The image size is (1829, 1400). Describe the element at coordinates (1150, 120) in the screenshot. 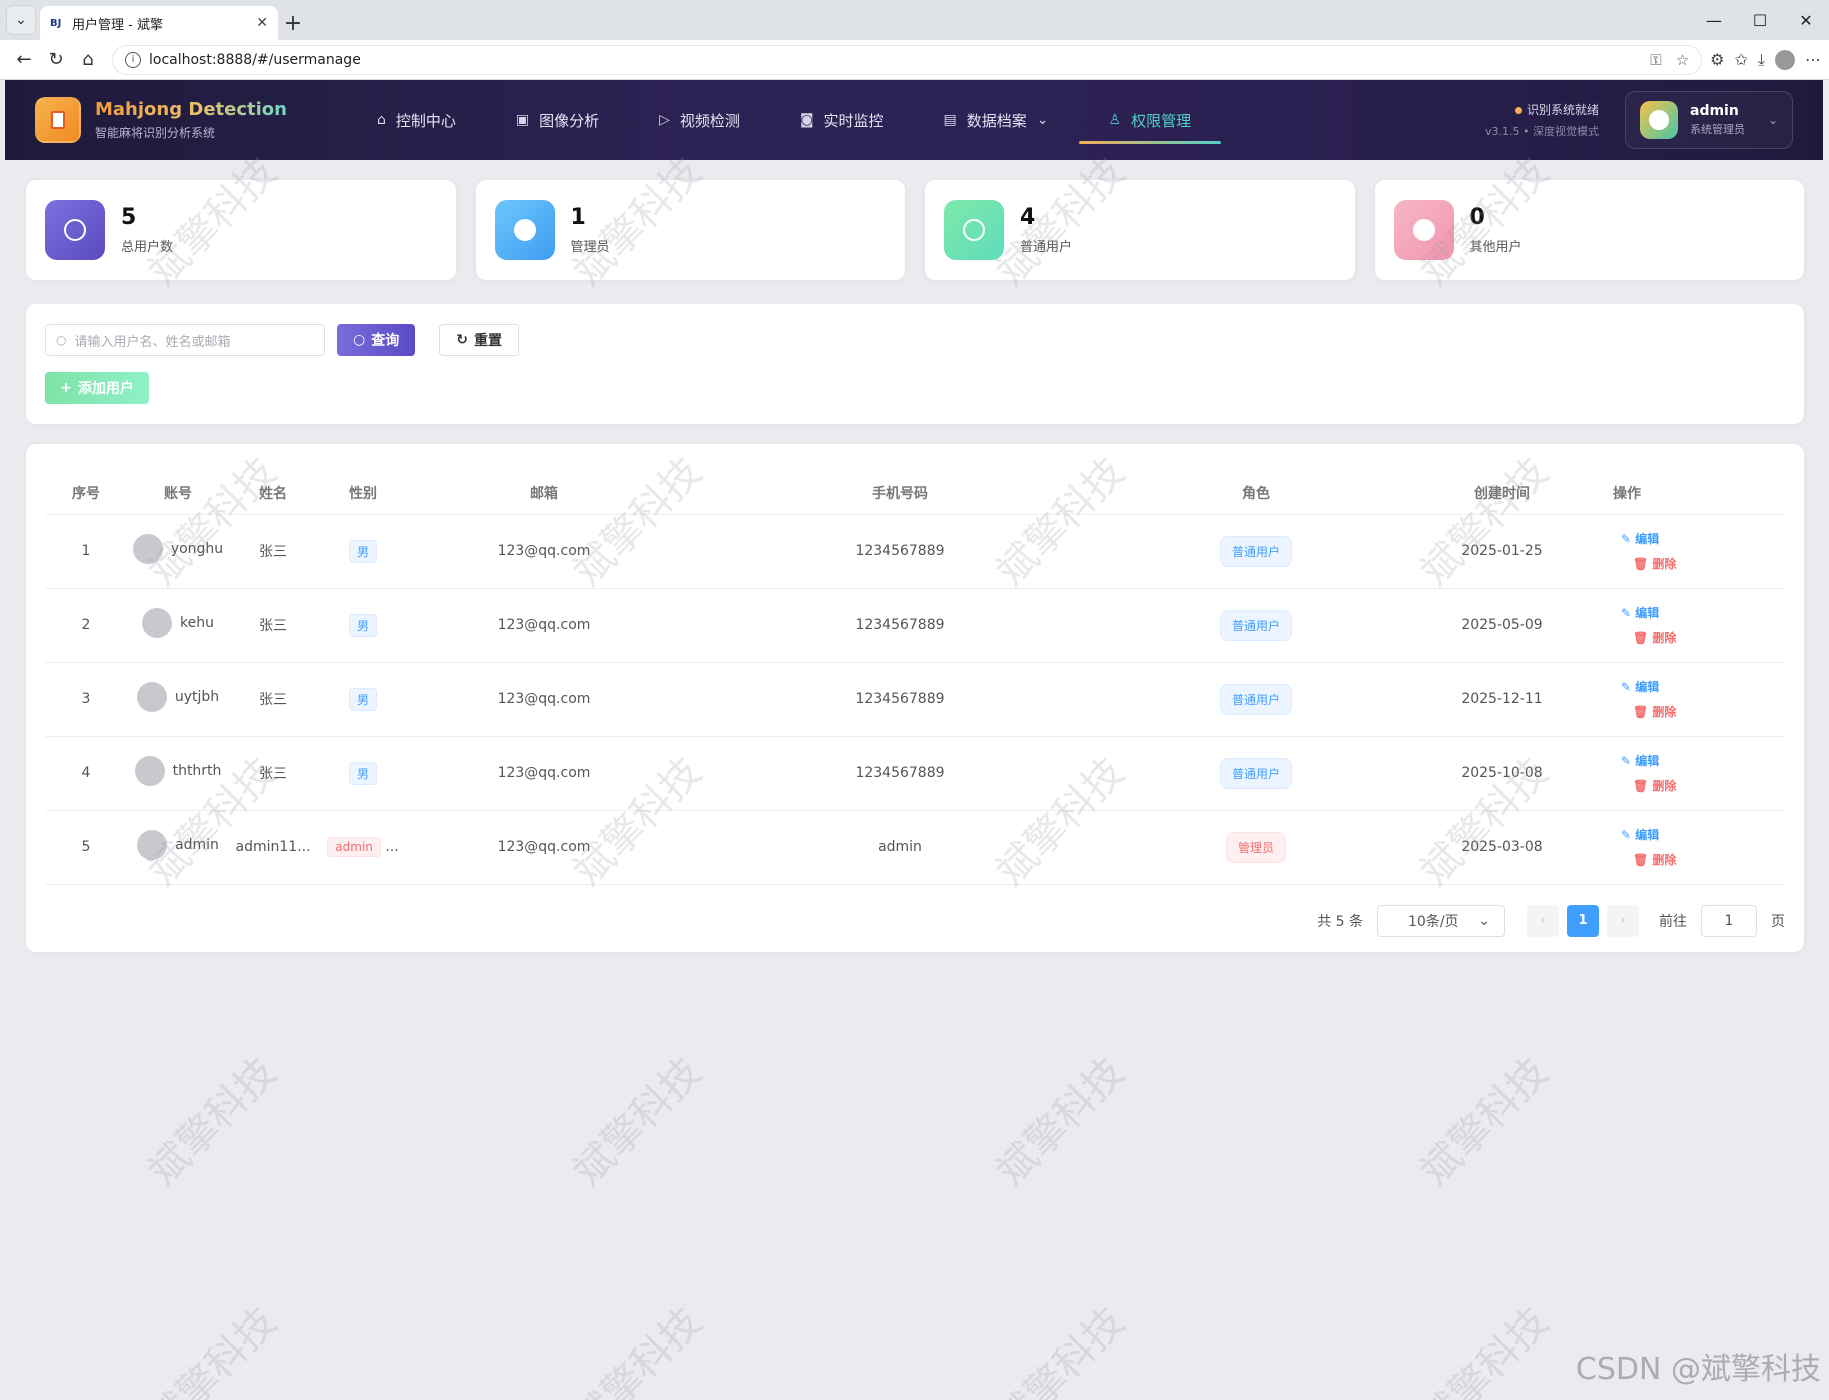

I see `nav-item-permission: ♙ 权限管理` at that location.